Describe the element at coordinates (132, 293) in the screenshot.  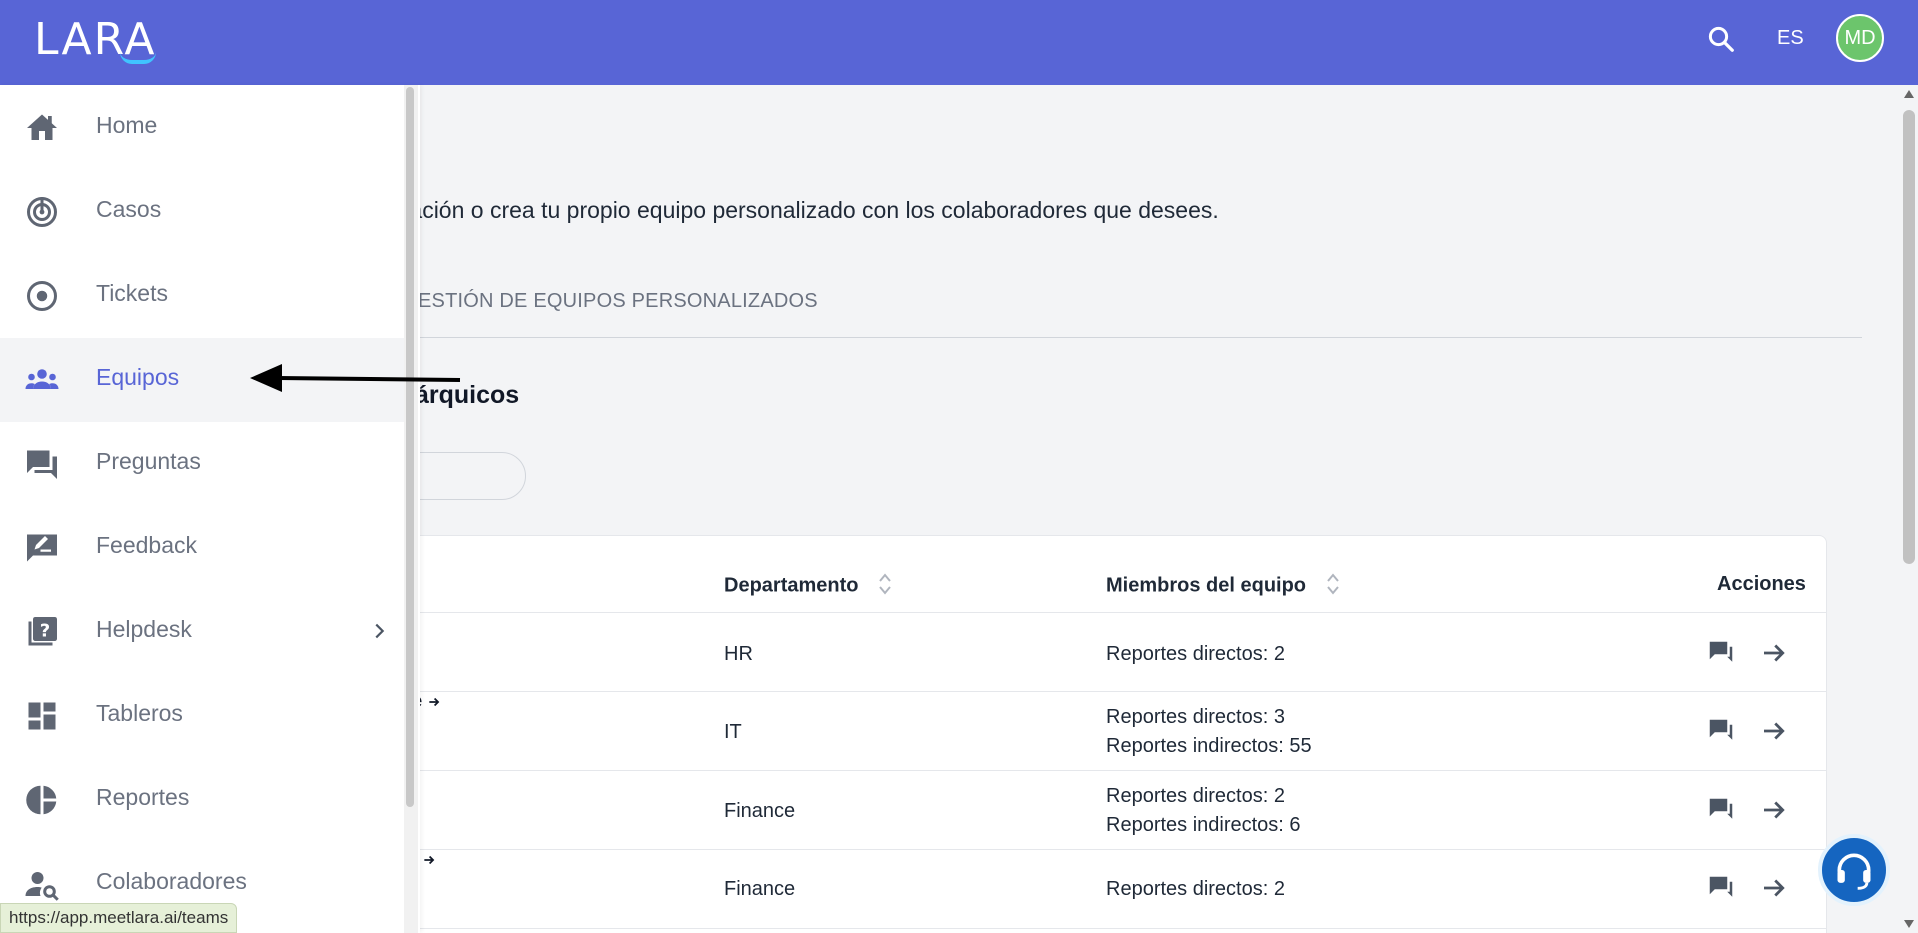
I see `sidebar-item-label: Tickets` at that location.